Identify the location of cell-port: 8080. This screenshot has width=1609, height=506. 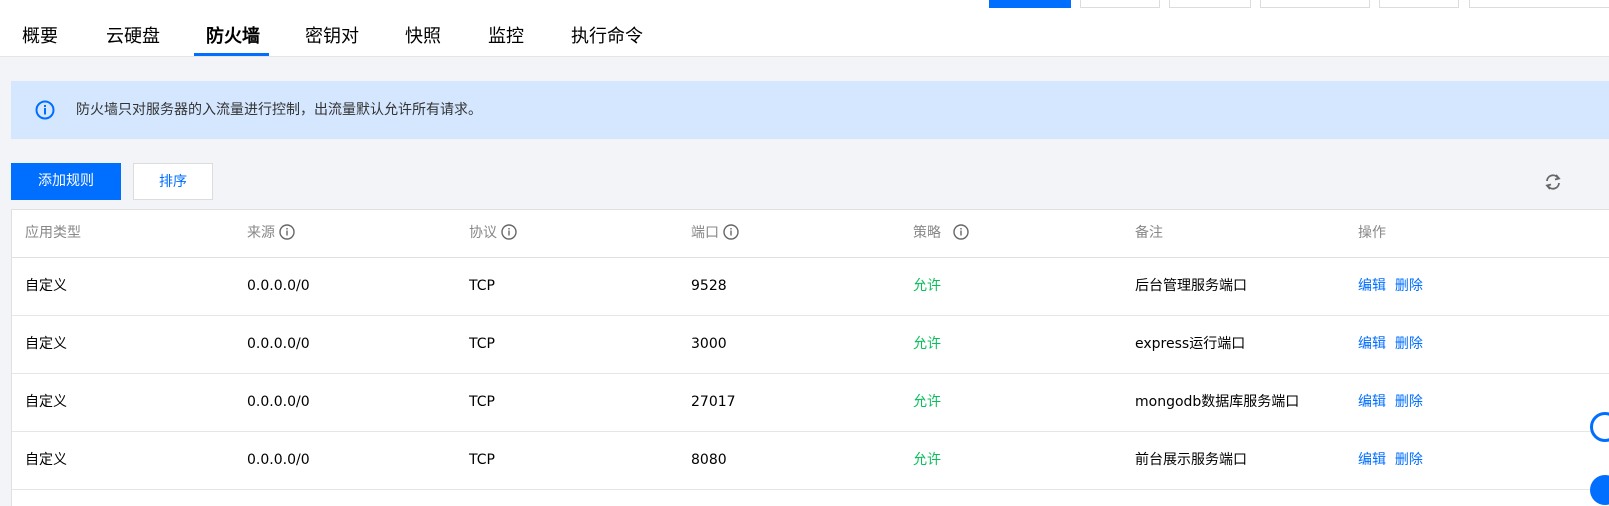
(709, 460).